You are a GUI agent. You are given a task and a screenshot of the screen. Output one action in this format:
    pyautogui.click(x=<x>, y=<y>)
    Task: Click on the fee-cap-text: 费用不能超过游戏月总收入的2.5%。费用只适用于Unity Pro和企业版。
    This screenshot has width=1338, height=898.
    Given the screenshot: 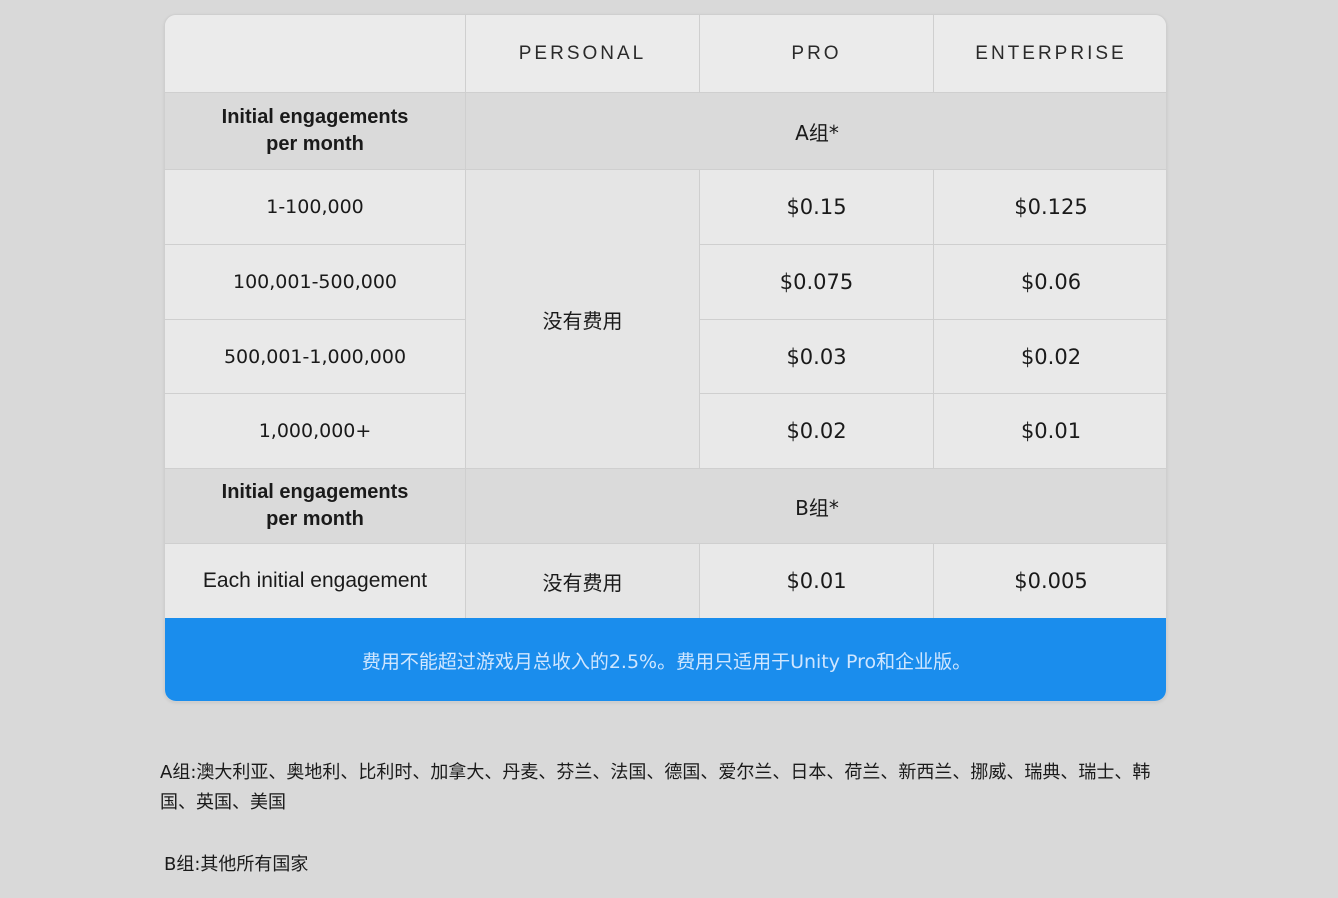 What is the action you would take?
    pyautogui.click(x=666, y=662)
    